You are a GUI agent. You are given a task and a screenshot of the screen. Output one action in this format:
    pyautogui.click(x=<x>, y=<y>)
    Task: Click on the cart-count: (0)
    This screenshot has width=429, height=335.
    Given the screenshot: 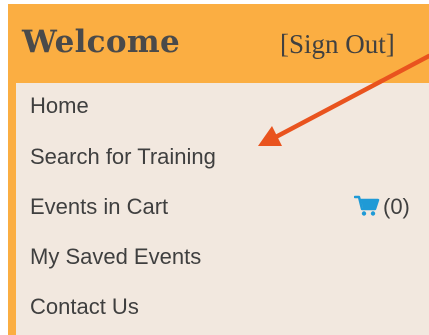 What is the action you would take?
    pyautogui.click(x=396, y=206)
    